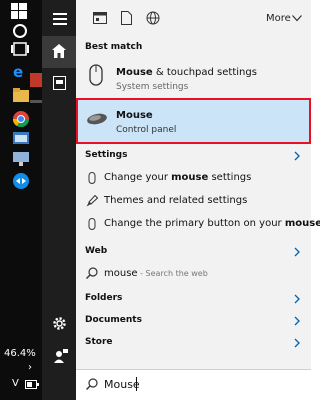 The height and width of the screenshot is (401, 320). I want to click on taskbar, so click(21, 200).